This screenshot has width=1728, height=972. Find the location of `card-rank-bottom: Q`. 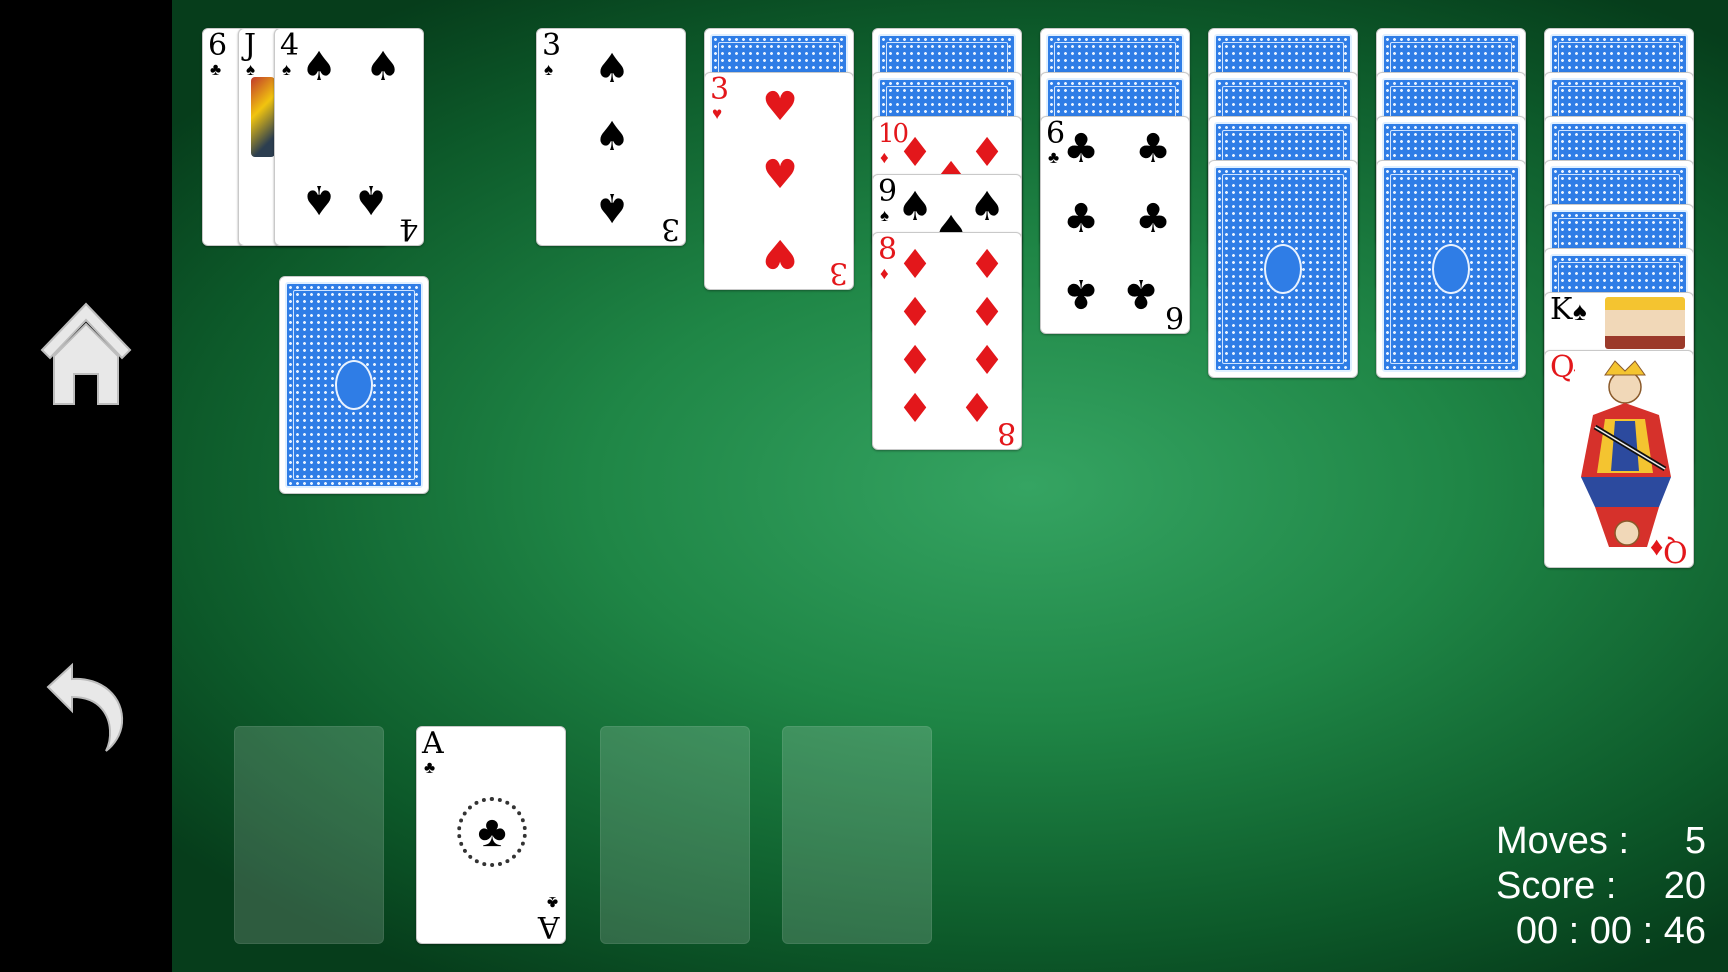

card-rank-bottom: Q is located at coordinates (1676, 550).